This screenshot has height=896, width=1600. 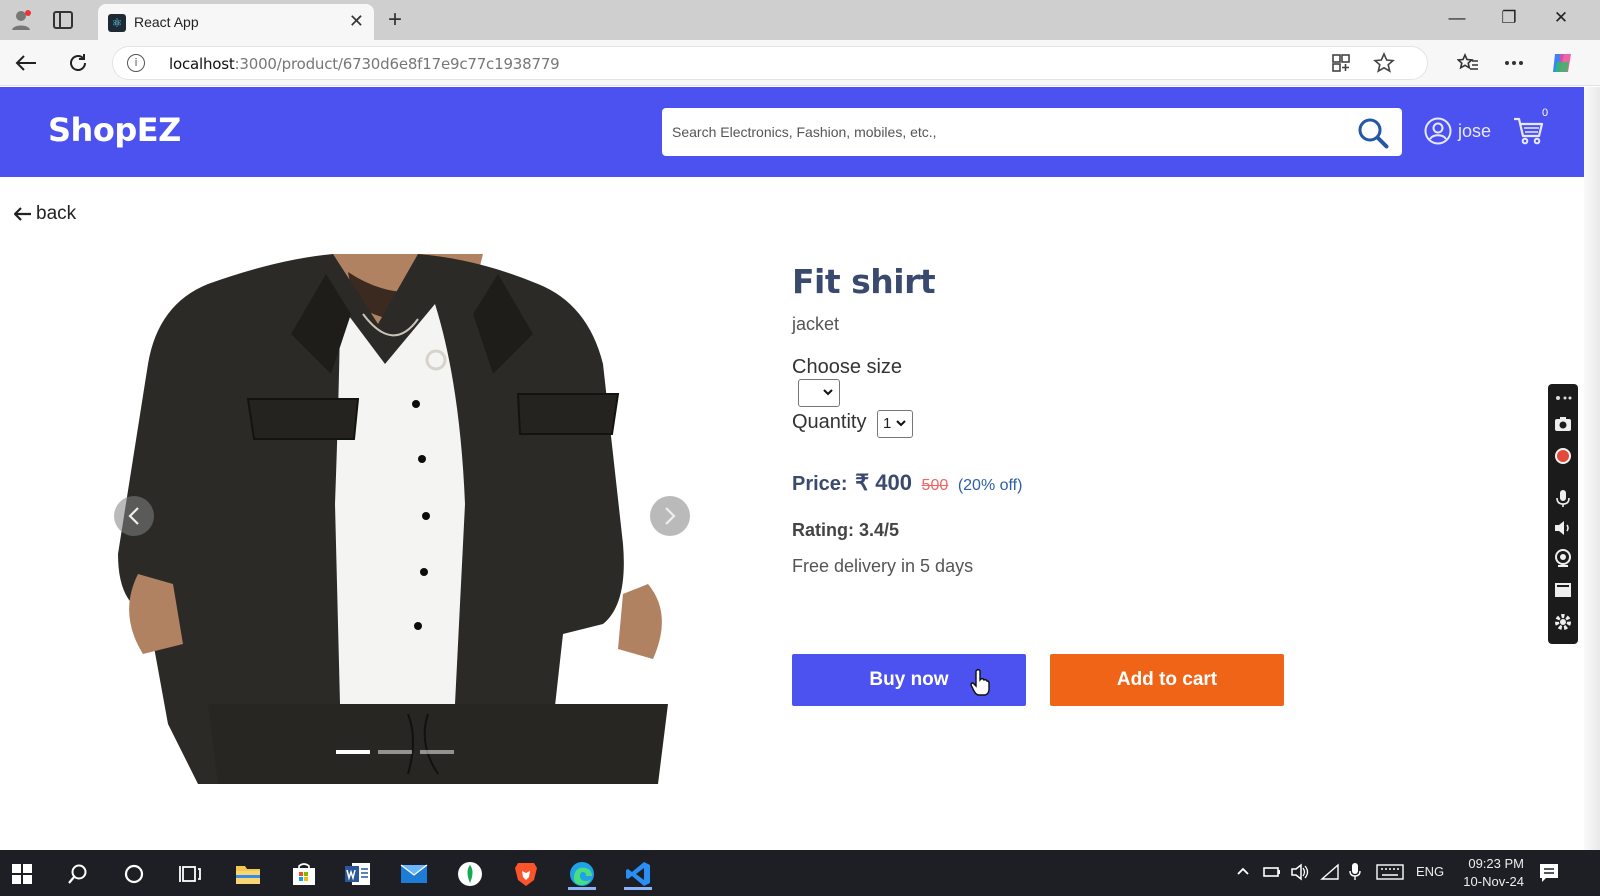 What do you see at coordinates (1530, 132) in the screenshot?
I see `cart-icon` at bounding box center [1530, 132].